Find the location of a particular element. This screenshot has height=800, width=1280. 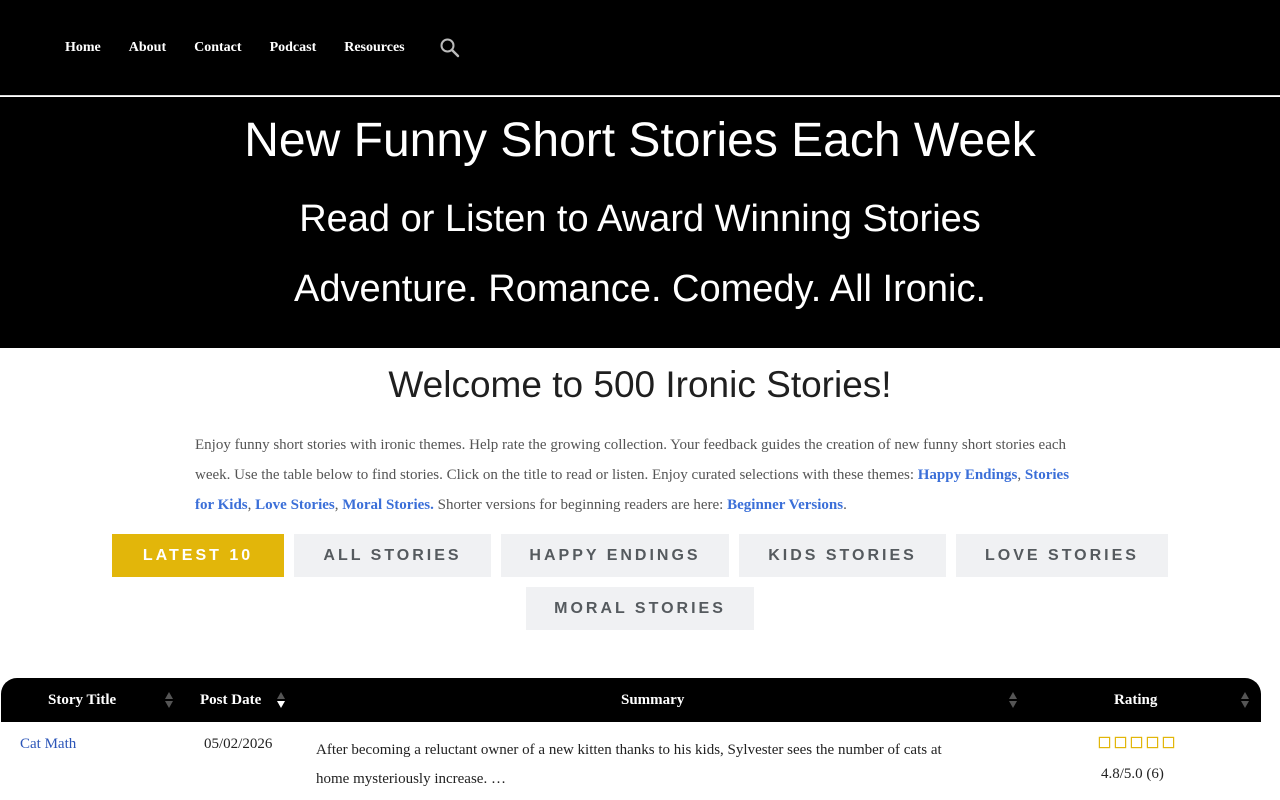

link-moral-stories: Moral Stories. is located at coordinates (388, 505).